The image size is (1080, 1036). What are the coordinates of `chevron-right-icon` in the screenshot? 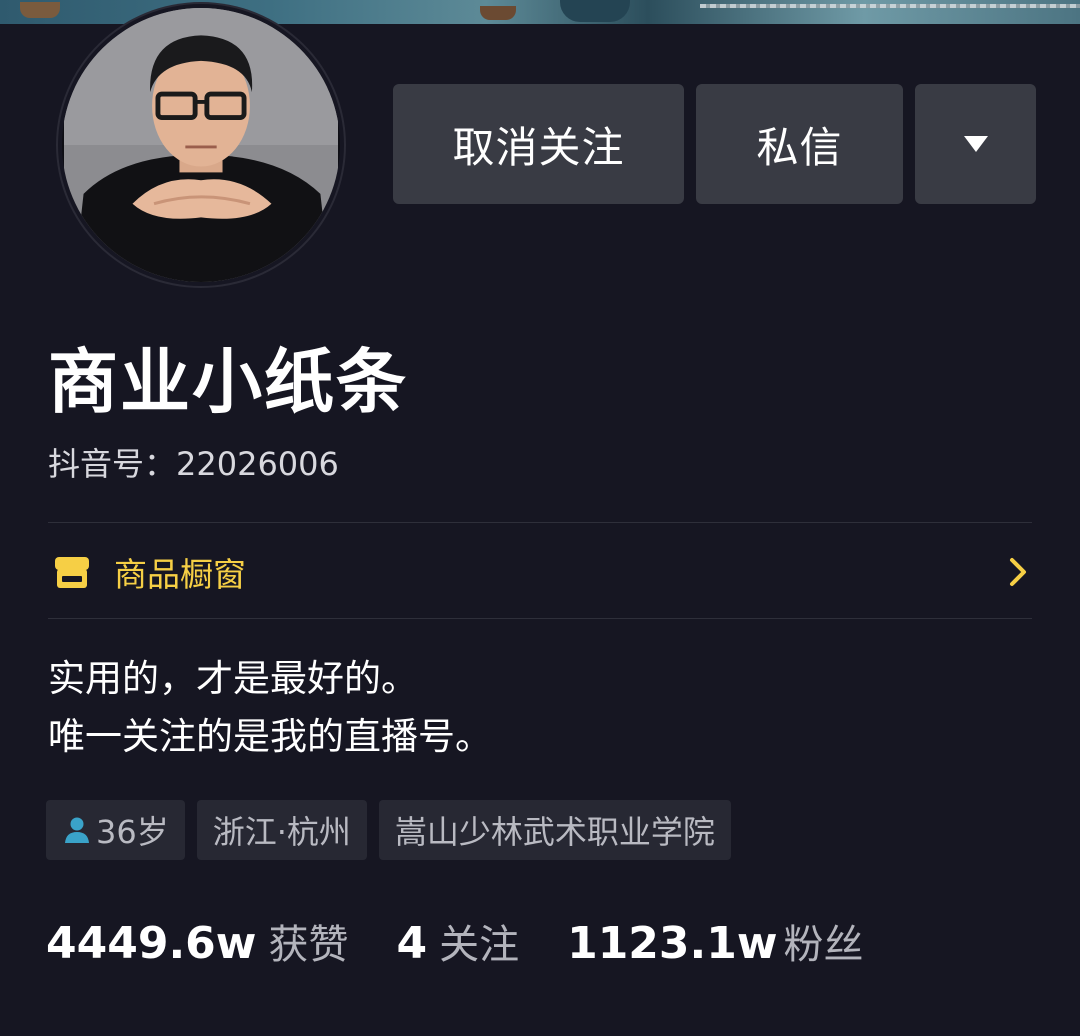 It's located at (1018, 572).